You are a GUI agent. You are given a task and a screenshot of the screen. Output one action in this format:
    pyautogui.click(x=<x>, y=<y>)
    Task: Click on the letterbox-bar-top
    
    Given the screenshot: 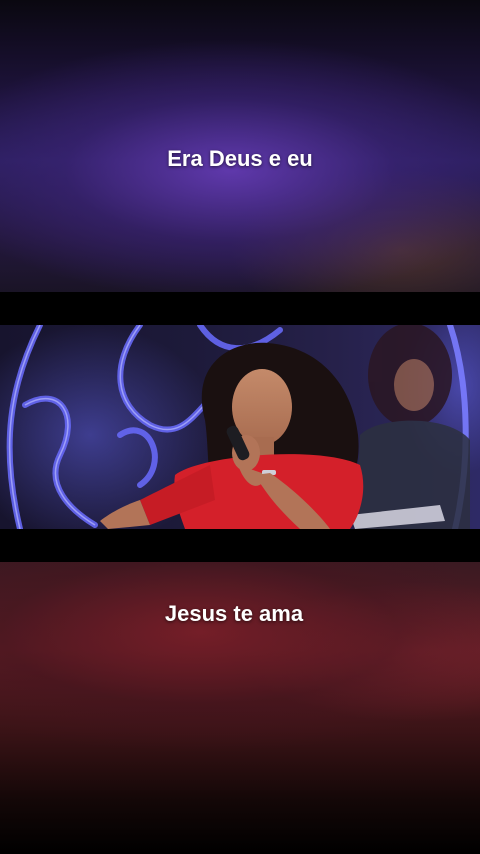 What is the action you would take?
    pyautogui.click(x=240, y=308)
    